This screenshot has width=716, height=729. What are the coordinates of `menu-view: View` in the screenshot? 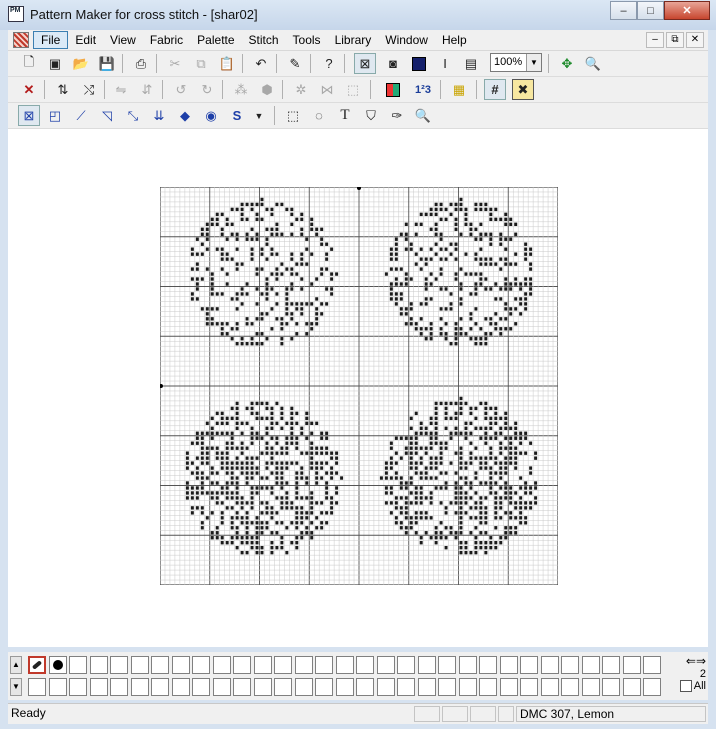 It's located at (123, 40).